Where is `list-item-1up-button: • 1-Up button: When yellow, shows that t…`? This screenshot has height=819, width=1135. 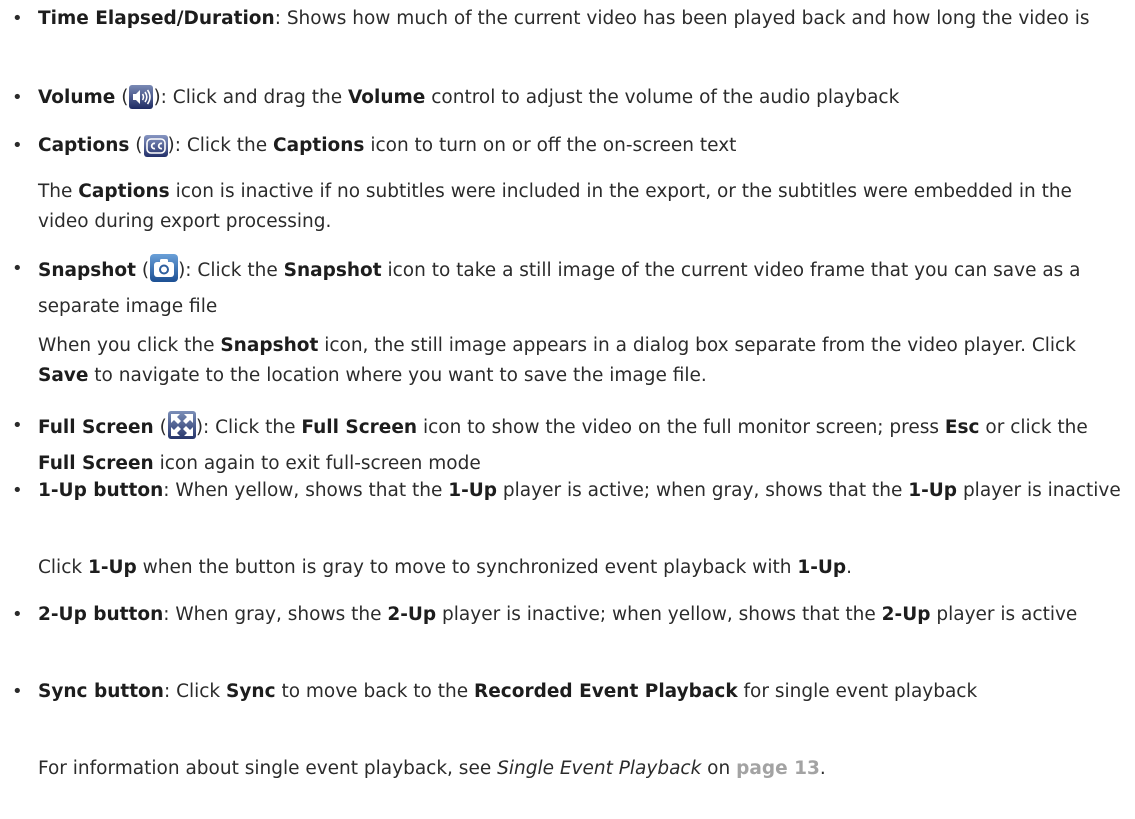
list-item-1up-button: • 1-Up button: When yellow, shows that t… is located at coordinates (571, 491).